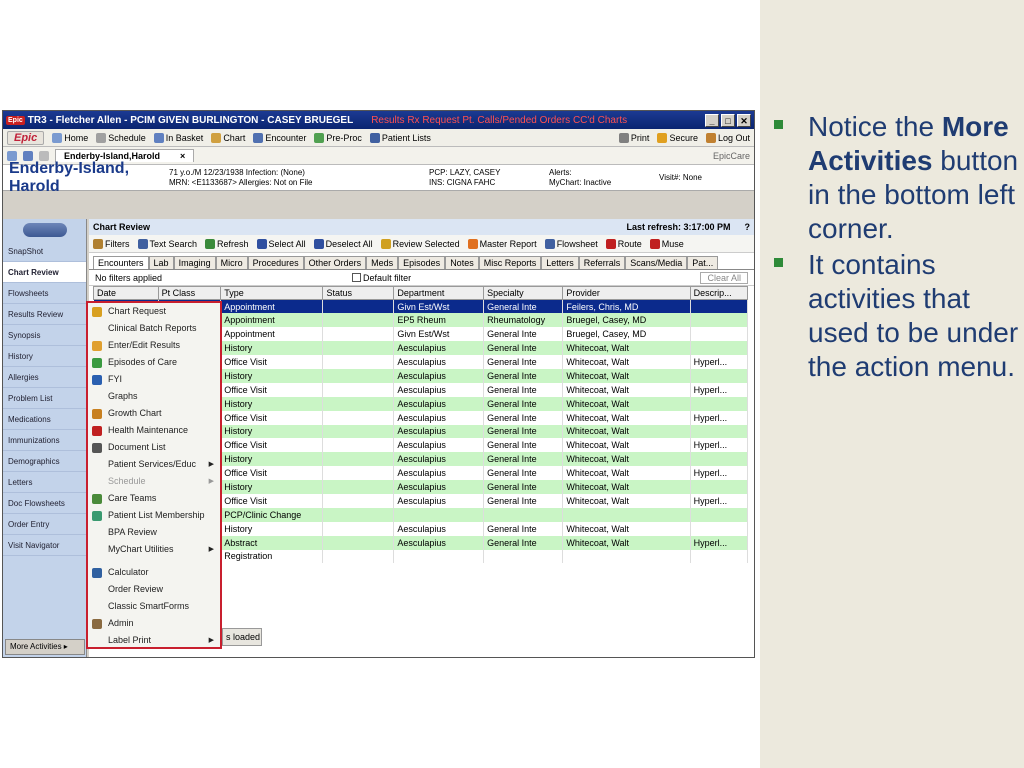 This screenshot has width=1024, height=768. Describe the element at coordinates (400, 137) in the screenshot. I see `toolbar-patient-lists: Patient Lists` at that location.